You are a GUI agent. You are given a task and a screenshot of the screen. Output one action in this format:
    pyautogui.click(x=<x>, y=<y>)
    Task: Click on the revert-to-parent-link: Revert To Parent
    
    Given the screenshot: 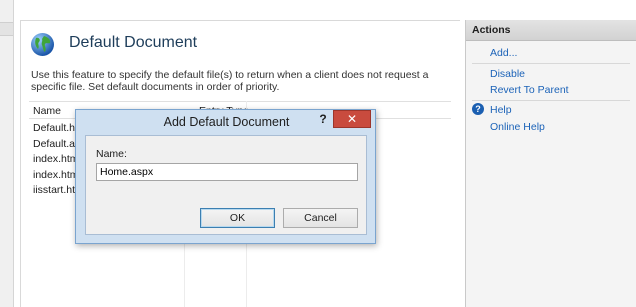 What is the action you would take?
    pyautogui.click(x=529, y=90)
    